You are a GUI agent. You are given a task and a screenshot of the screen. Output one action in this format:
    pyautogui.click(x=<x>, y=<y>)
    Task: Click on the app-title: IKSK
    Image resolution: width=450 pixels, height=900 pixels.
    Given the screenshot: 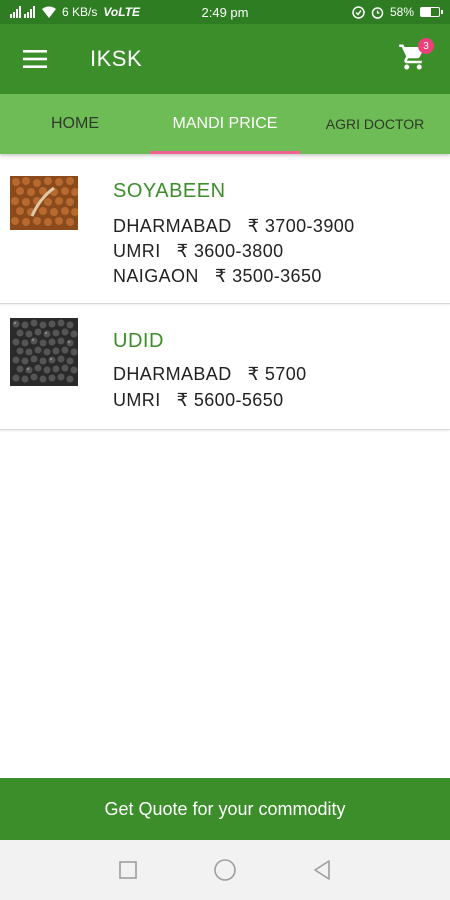 What is the action you would take?
    pyautogui.click(x=116, y=58)
    